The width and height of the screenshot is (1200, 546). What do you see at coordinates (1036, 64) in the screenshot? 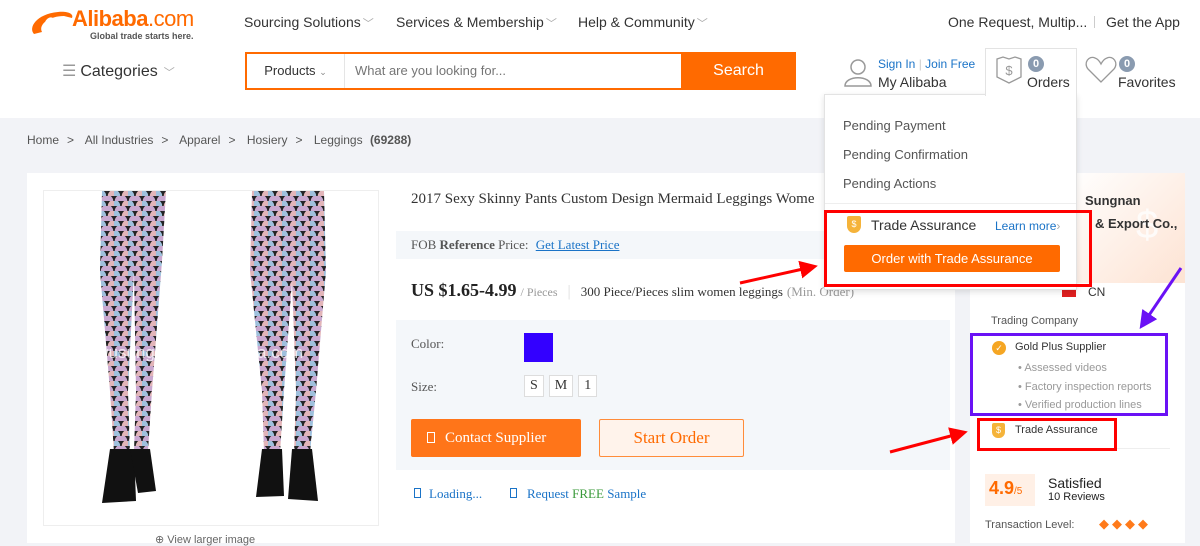
I see `orders-count: 0` at bounding box center [1036, 64].